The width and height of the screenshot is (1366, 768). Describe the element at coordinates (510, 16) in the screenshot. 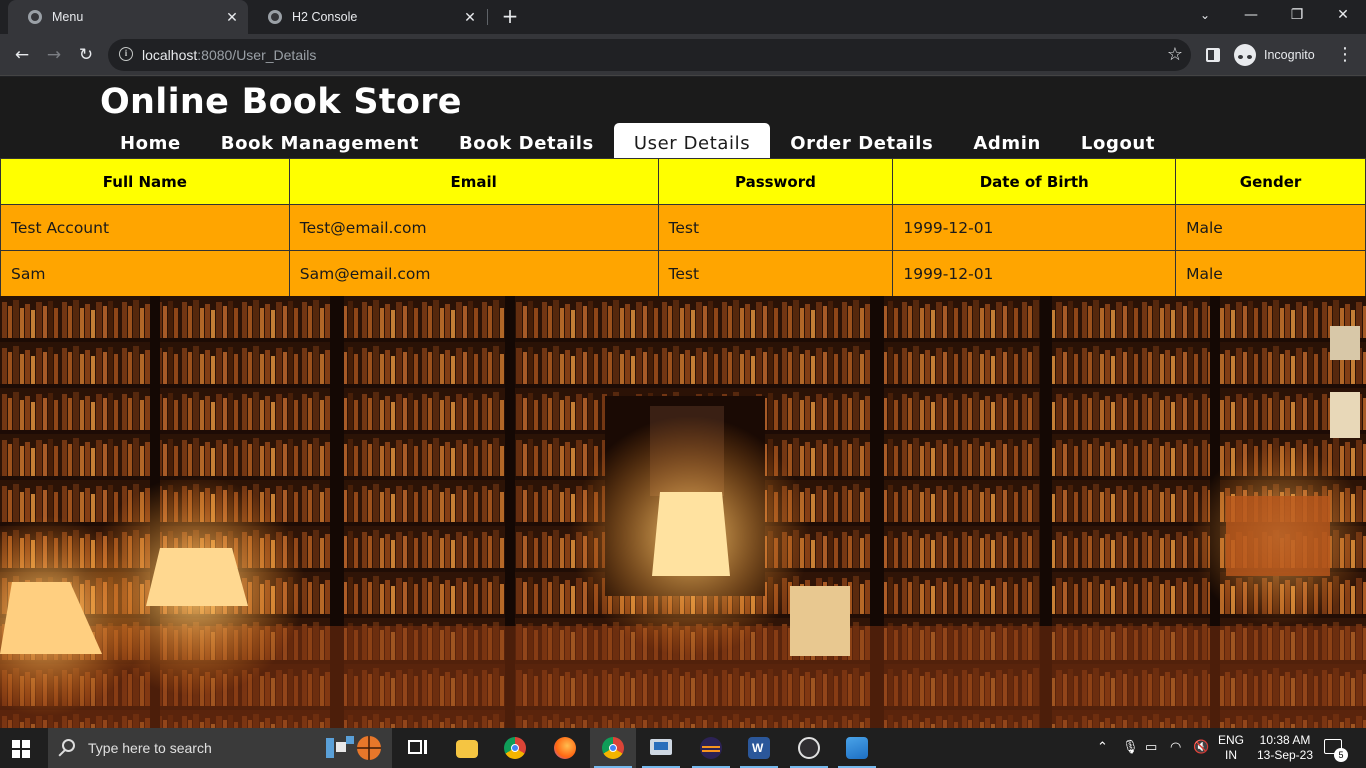

I see `new-tab-button: +` at that location.